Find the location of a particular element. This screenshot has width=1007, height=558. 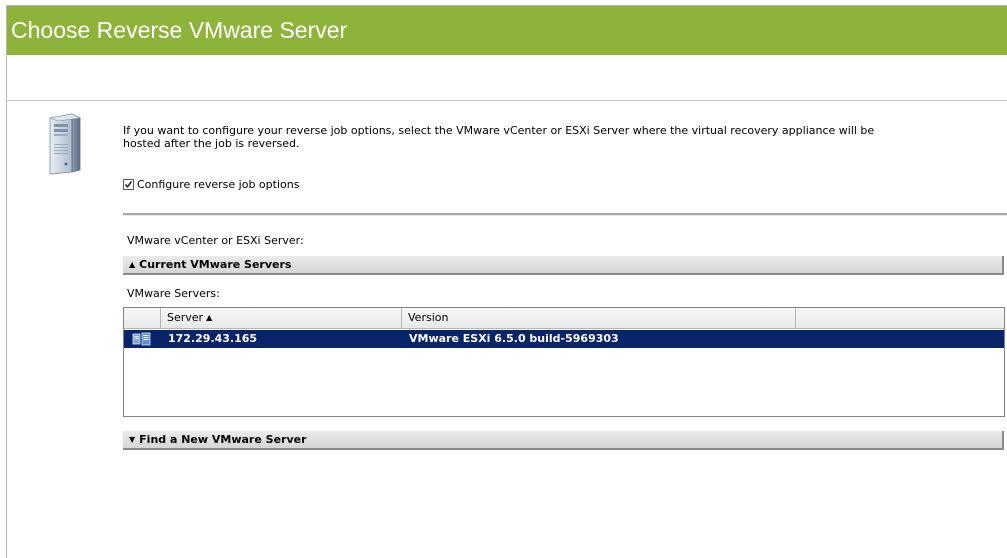

configure-reverse-options-checkbox is located at coordinates (128, 184).